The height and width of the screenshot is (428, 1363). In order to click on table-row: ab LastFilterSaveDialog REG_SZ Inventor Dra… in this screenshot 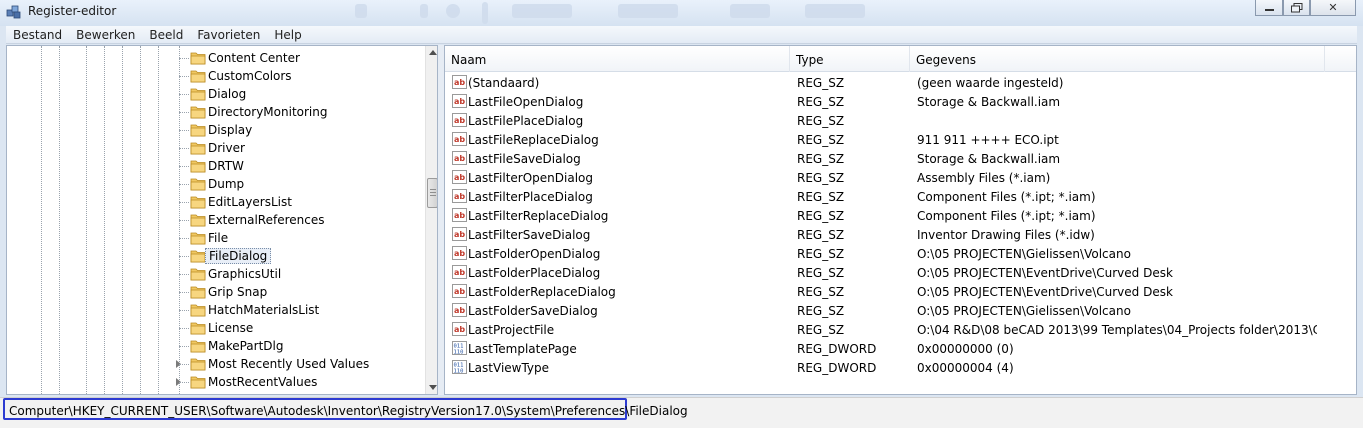, I will do `click(900, 234)`.